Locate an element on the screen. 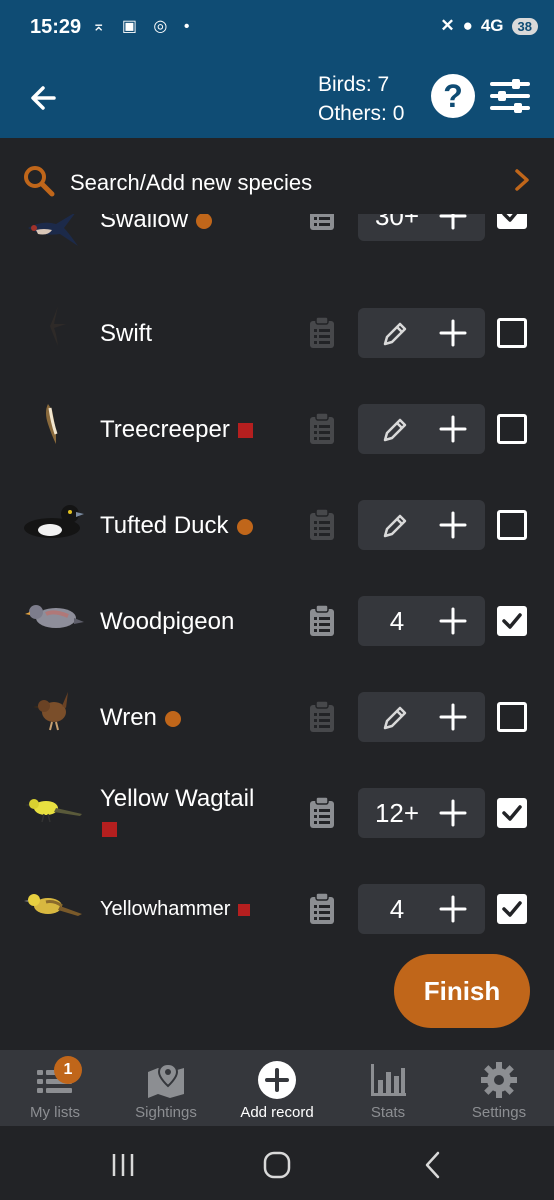 This screenshot has width=554, height=1200. search-bar: Search/Add new species is located at coordinates (277, 182).